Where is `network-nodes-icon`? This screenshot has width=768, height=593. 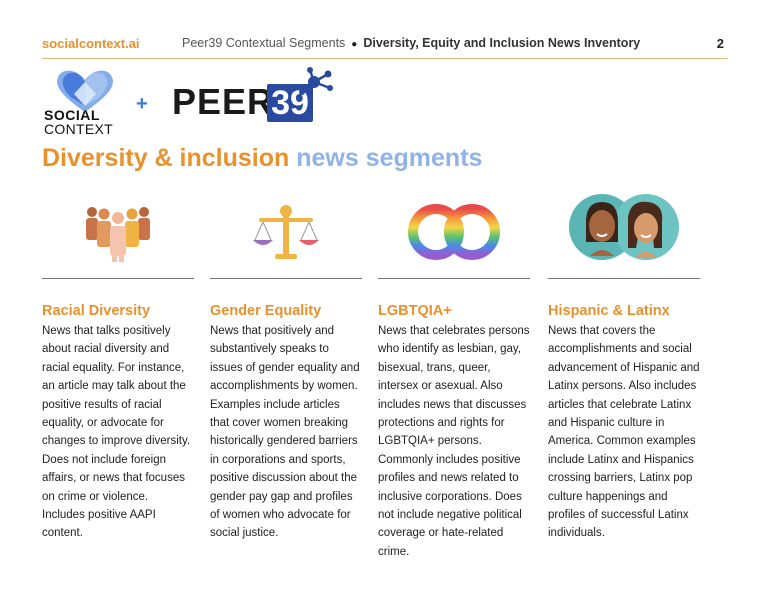
network-nodes-icon is located at coordinates (316, 81).